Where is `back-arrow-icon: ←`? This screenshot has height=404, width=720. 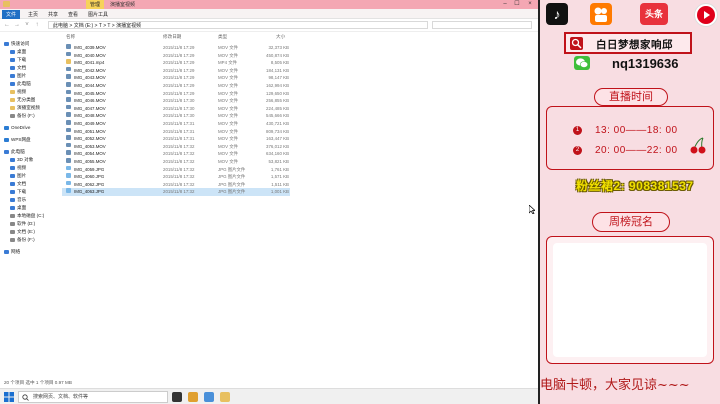
back-arrow-icon: ← is located at coordinates (7, 25).